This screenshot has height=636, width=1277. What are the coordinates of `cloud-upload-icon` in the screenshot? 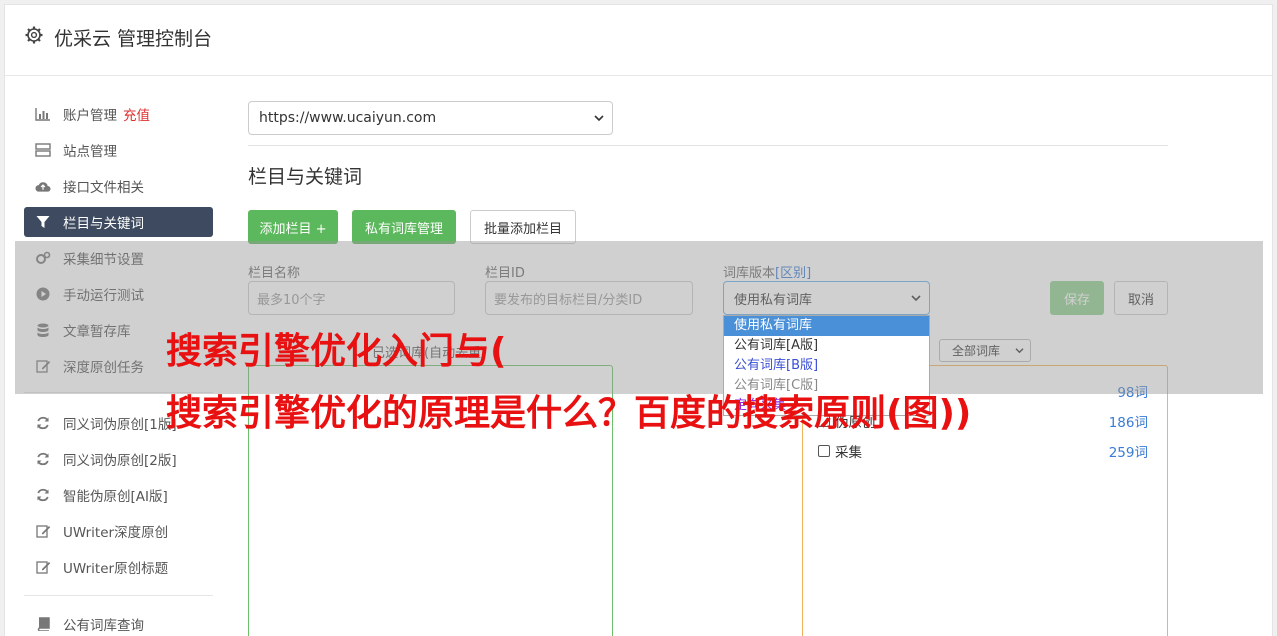 It's located at (43, 186).